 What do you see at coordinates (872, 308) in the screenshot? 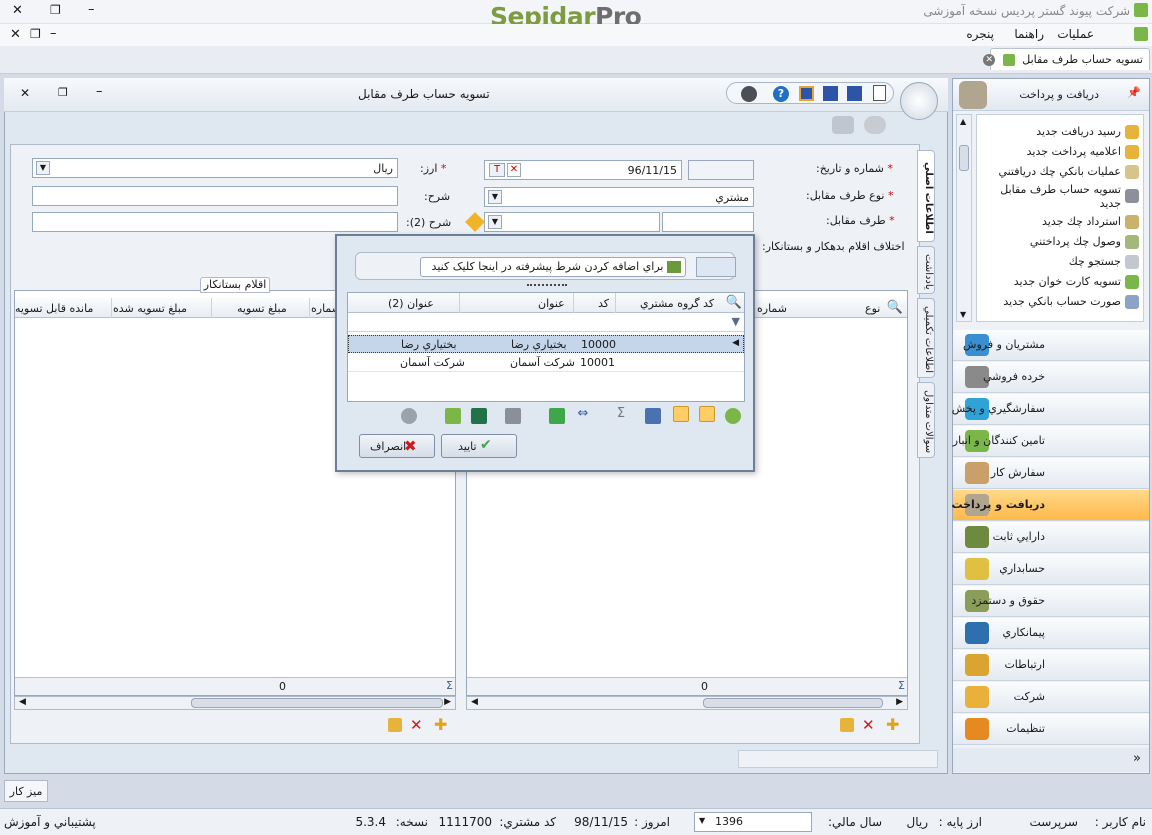
I see `col-type: نوع` at bounding box center [872, 308].